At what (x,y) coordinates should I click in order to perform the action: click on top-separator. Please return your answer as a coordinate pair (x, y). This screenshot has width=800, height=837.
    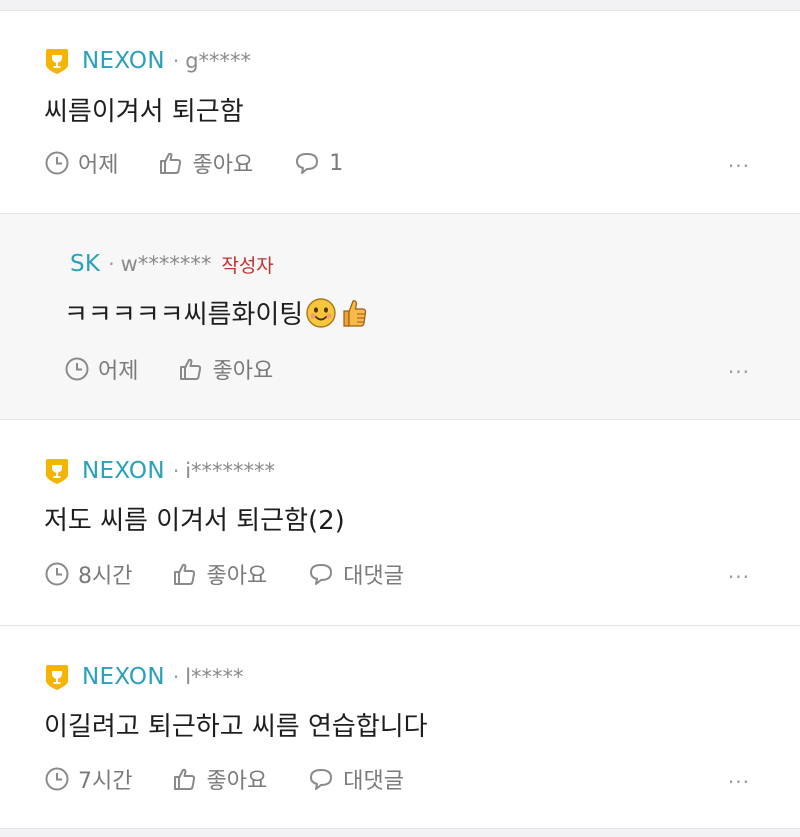
    Looking at the image, I should click on (400, 5).